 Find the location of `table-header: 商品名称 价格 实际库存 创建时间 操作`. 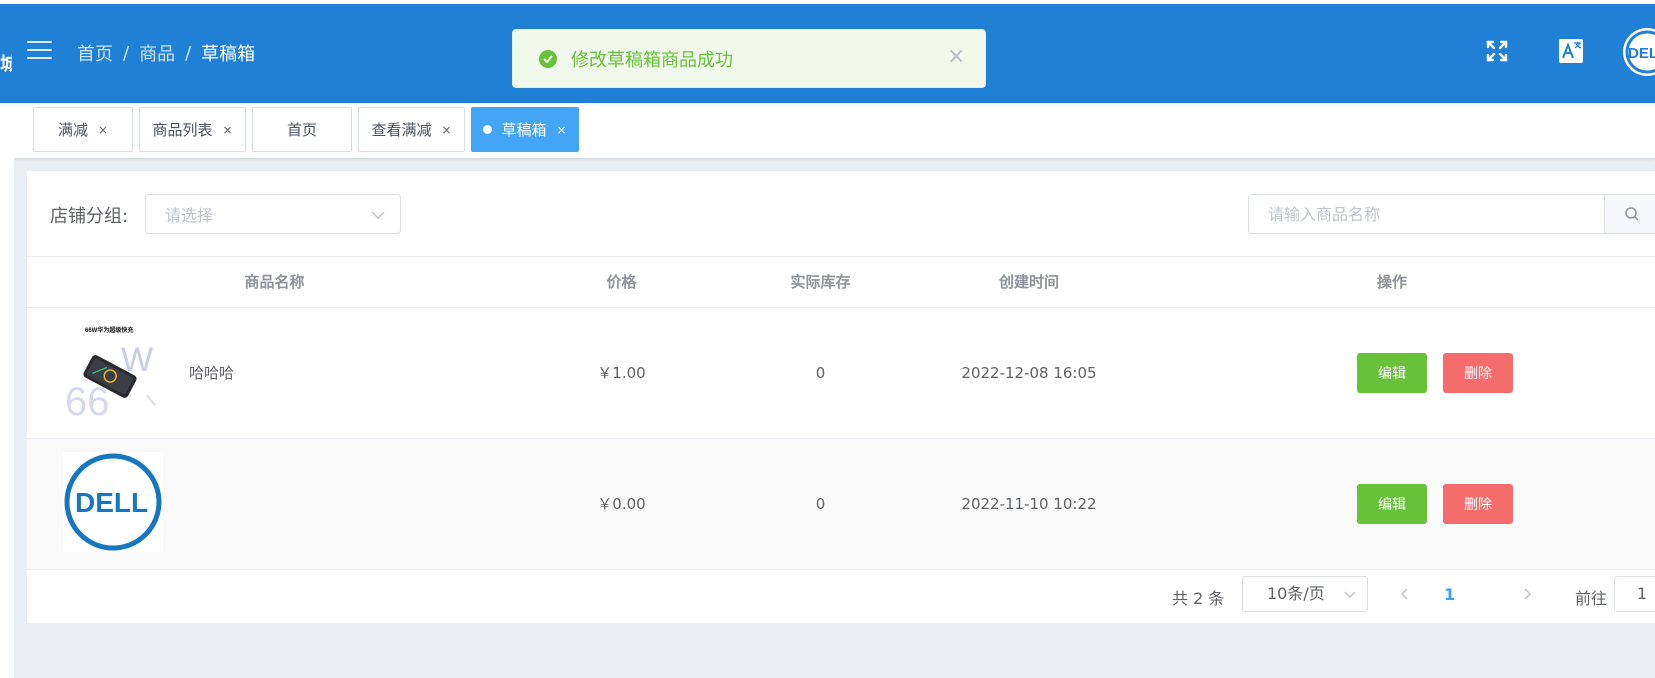

table-header: 商品名称 价格 实际库存 创建时间 操作 is located at coordinates (841, 282).